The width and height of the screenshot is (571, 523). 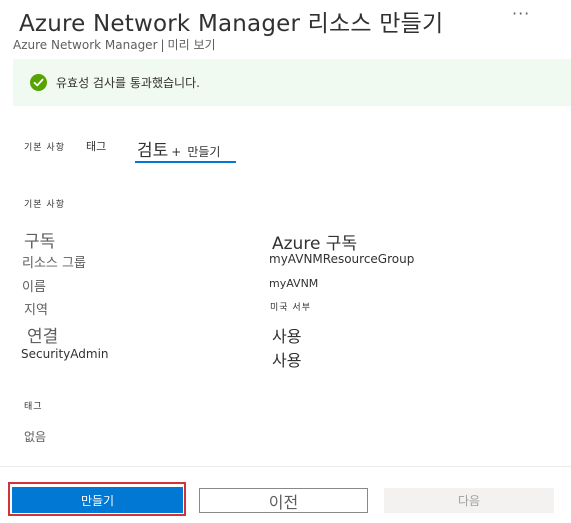 What do you see at coordinates (34, 287) in the screenshot?
I see `summary-label-name: 이름` at bounding box center [34, 287].